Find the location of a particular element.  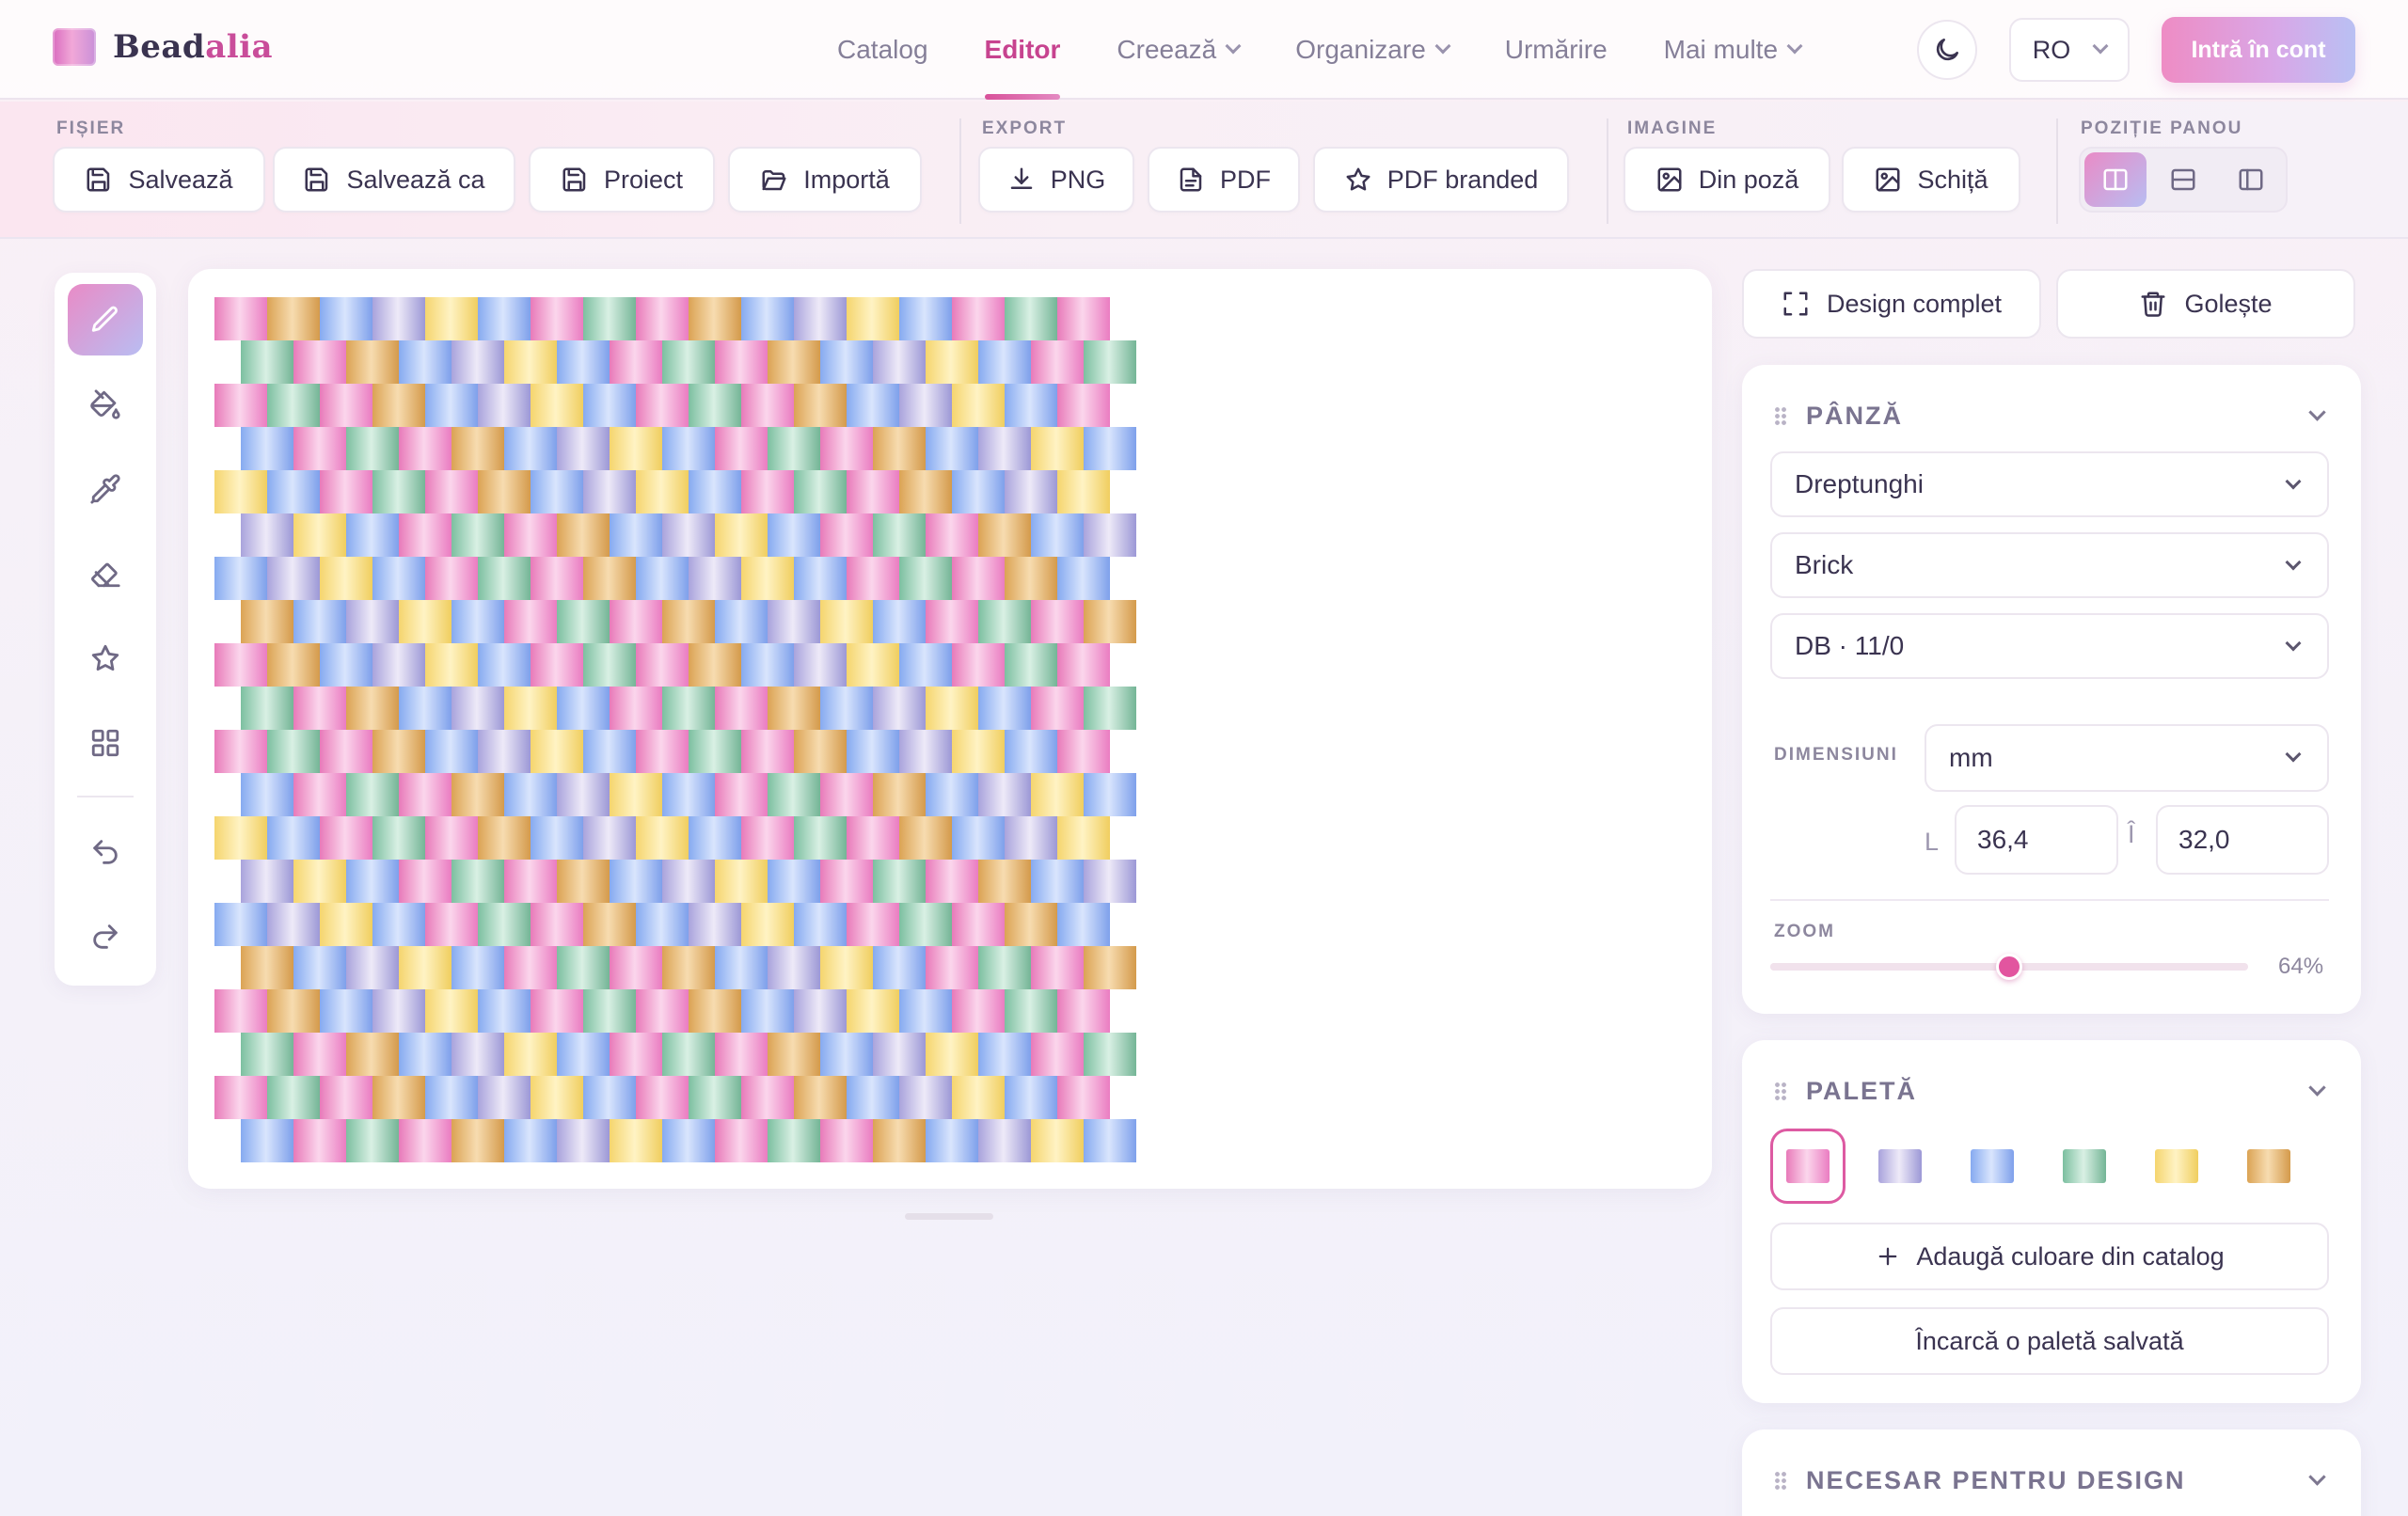

save-button: Salvează is located at coordinates (159, 180).